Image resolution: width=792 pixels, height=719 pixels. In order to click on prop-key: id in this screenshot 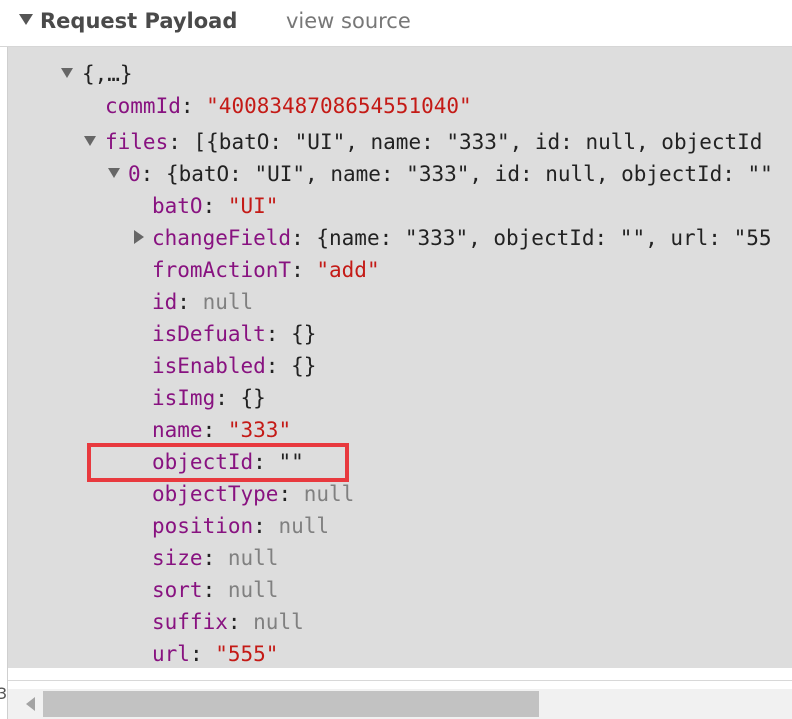, I will do `click(165, 302)`.